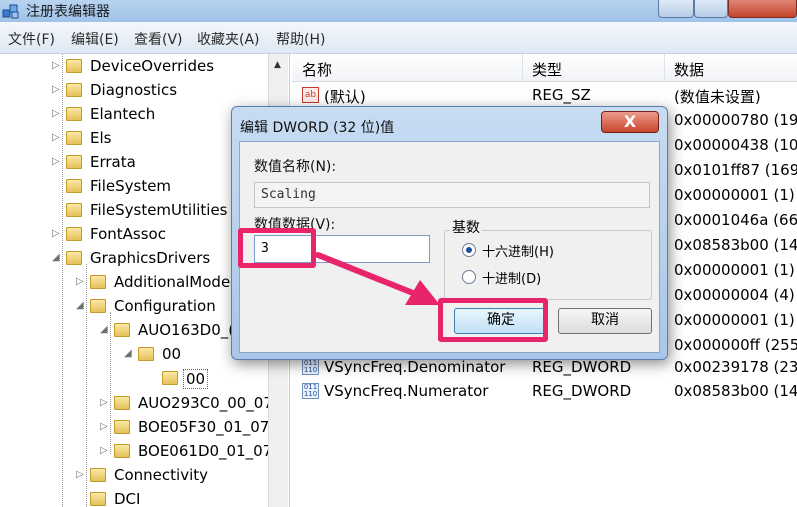 This screenshot has width=797, height=507. What do you see at coordinates (377, 278) in the screenshot?
I see `annotation-arrow-icon` at bounding box center [377, 278].